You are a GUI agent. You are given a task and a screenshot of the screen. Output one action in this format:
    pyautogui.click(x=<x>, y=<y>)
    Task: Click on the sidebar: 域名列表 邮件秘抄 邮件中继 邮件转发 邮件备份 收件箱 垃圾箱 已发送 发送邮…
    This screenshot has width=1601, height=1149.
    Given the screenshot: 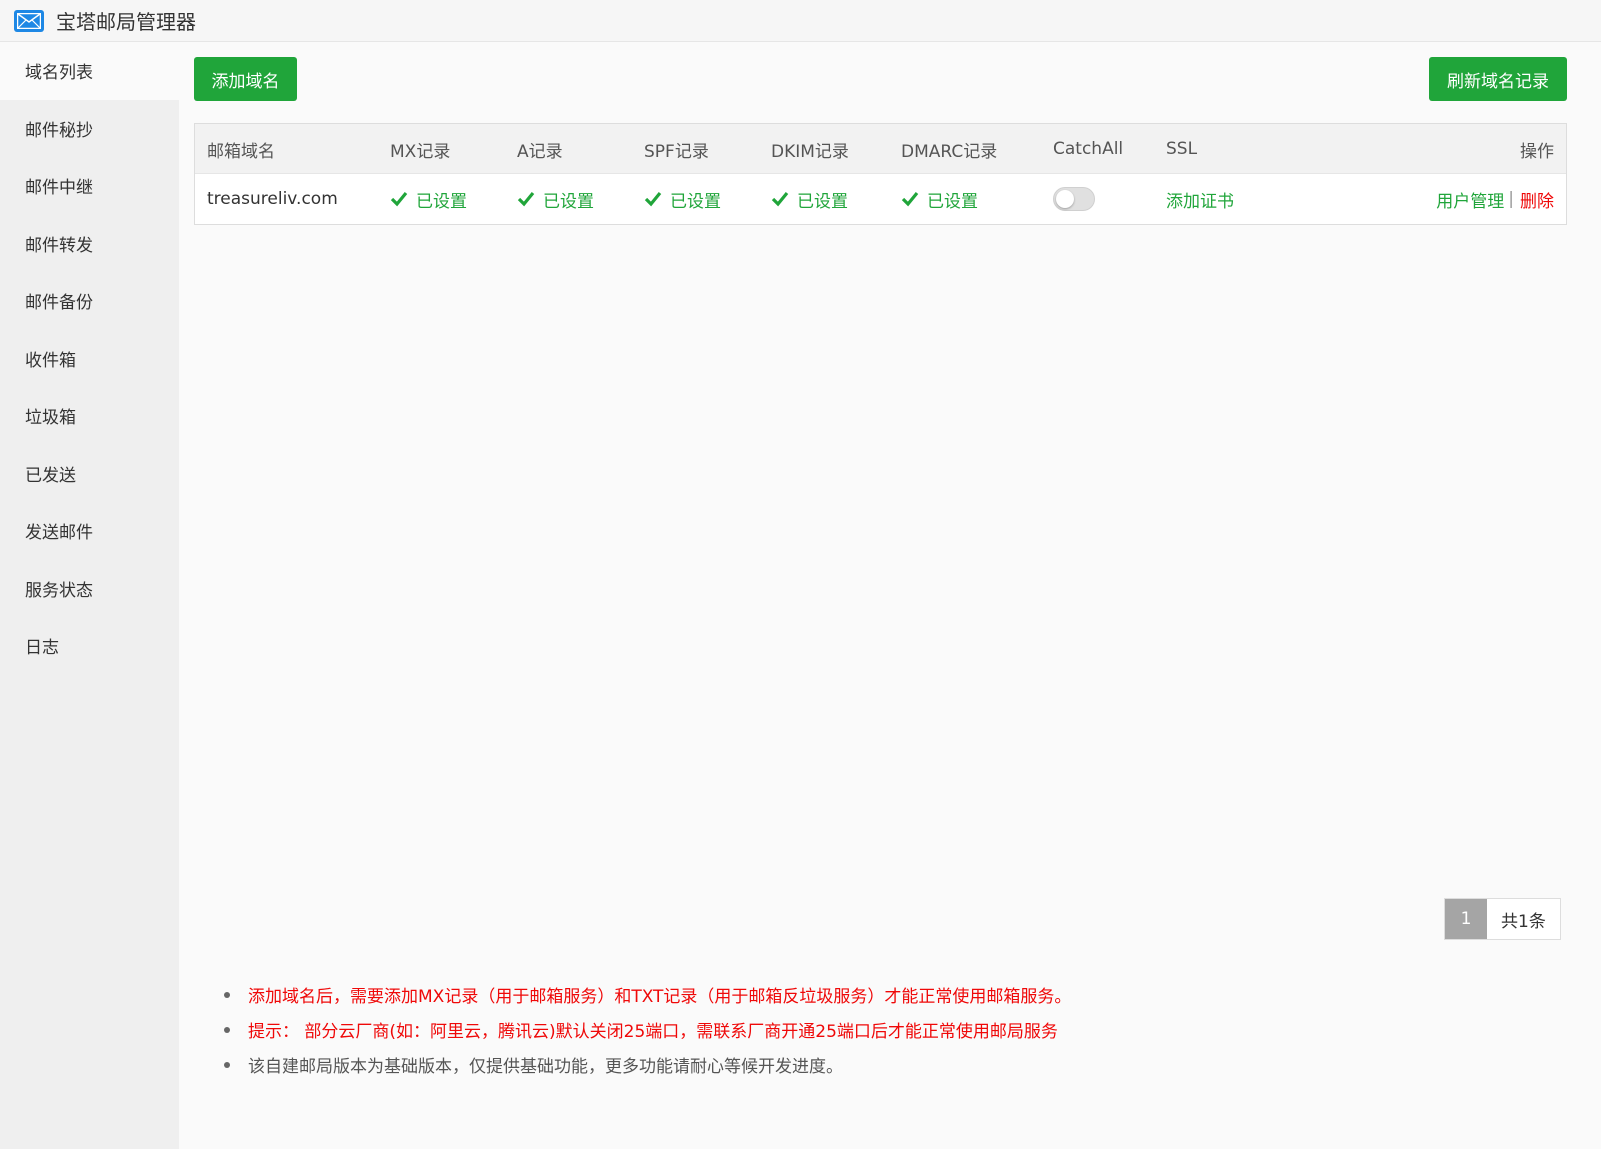 What is the action you would take?
    pyautogui.click(x=89, y=595)
    